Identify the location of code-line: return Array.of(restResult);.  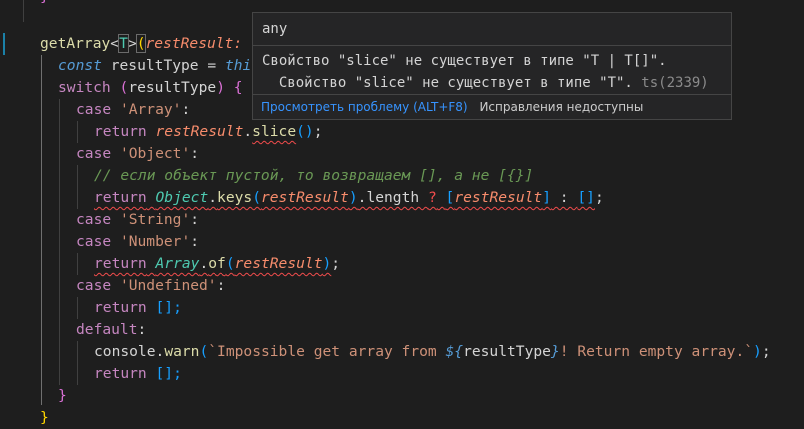
(217, 263).